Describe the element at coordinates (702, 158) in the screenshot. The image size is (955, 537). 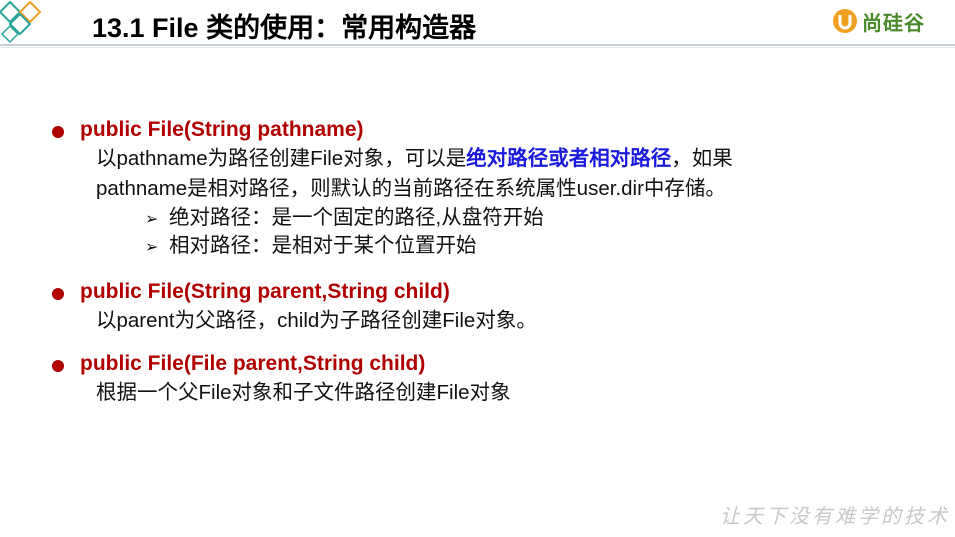
I see `description-text: ，如果` at that location.